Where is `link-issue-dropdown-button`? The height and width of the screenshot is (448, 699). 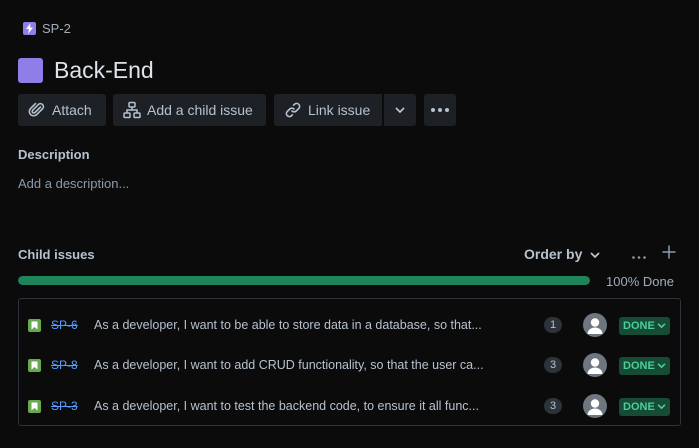
link-issue-dropdown-button is located at coordinates (400, 110).